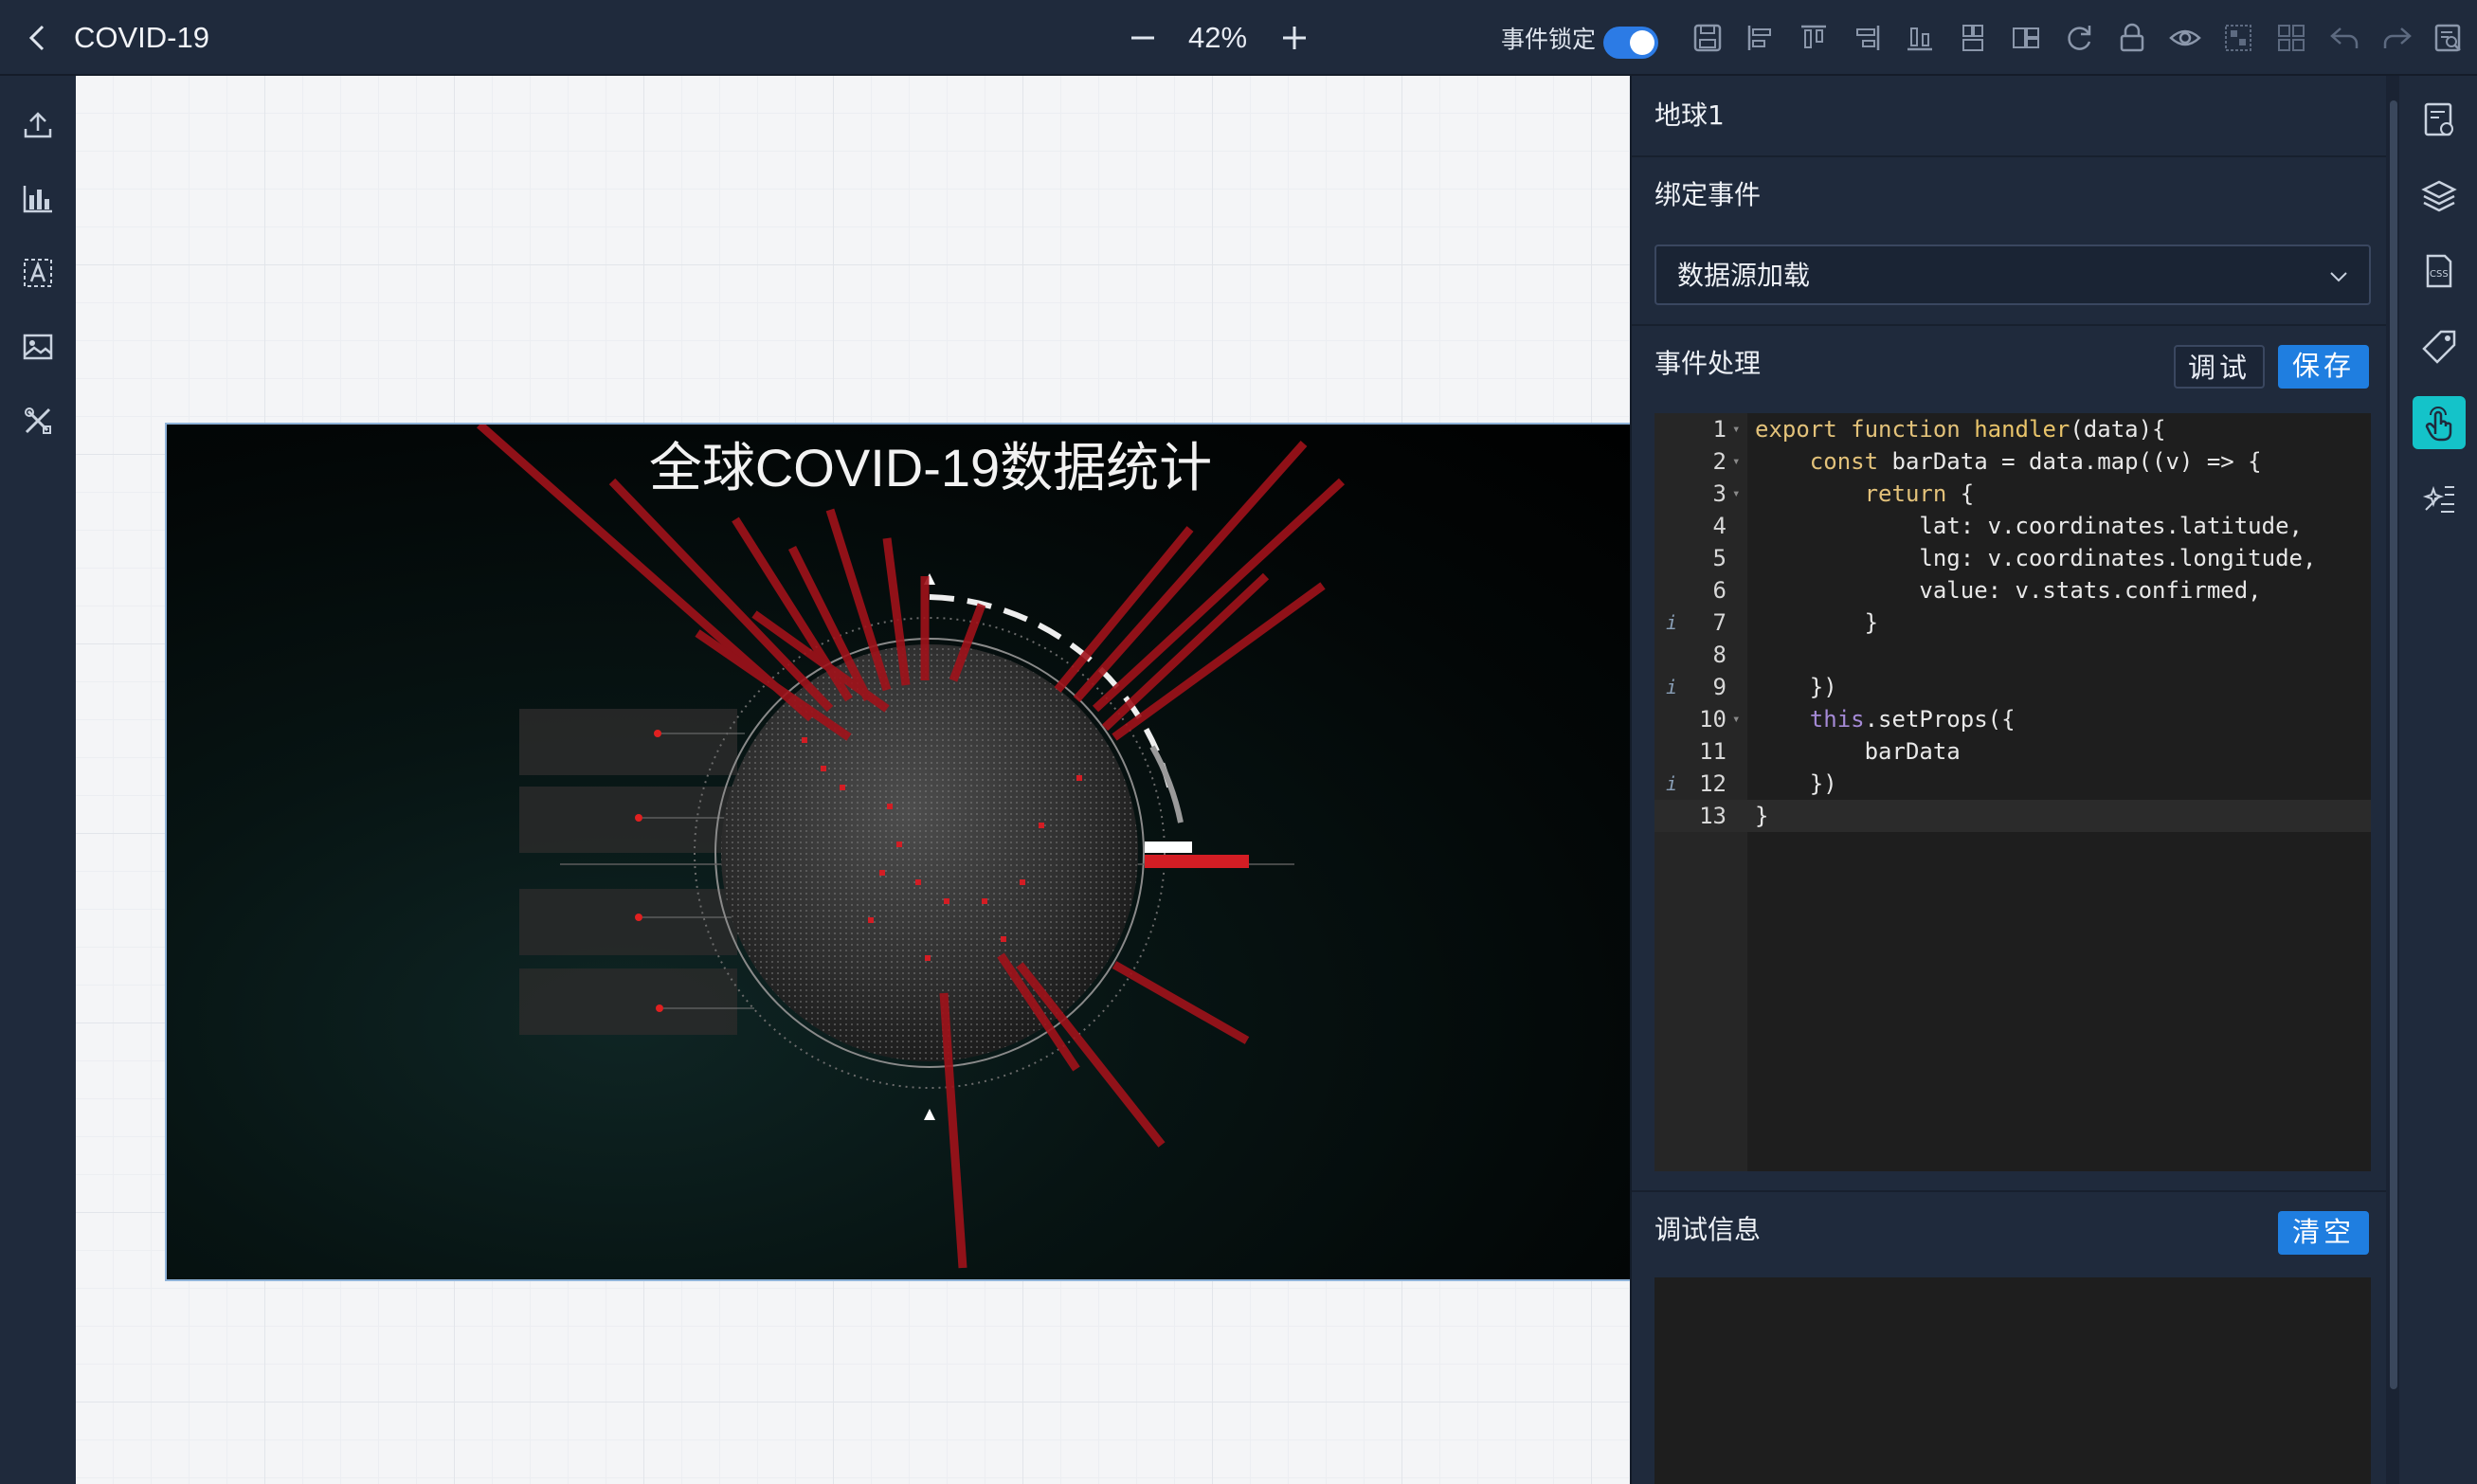  I want to click on preview-icon, so click(2448, 38).